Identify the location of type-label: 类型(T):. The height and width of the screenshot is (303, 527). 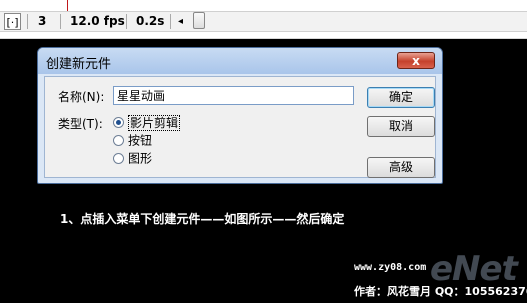
(80, 124).